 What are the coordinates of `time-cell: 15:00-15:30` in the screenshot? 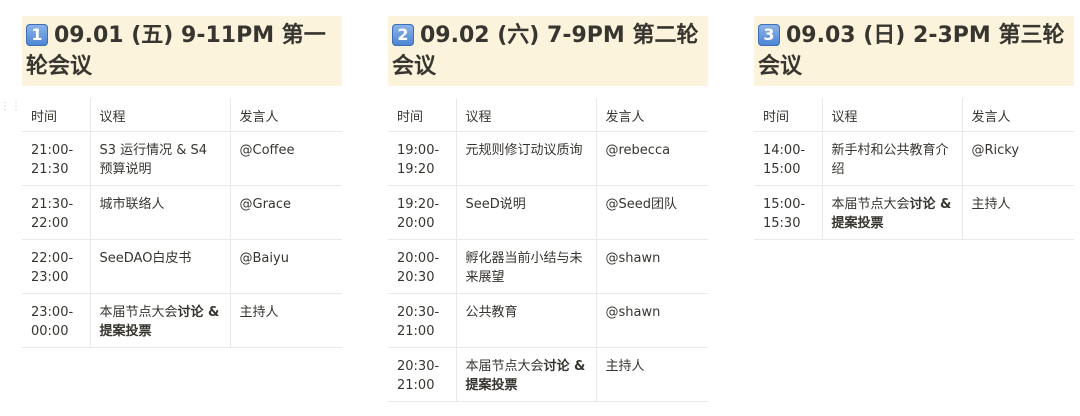 It's located at (788, 212).